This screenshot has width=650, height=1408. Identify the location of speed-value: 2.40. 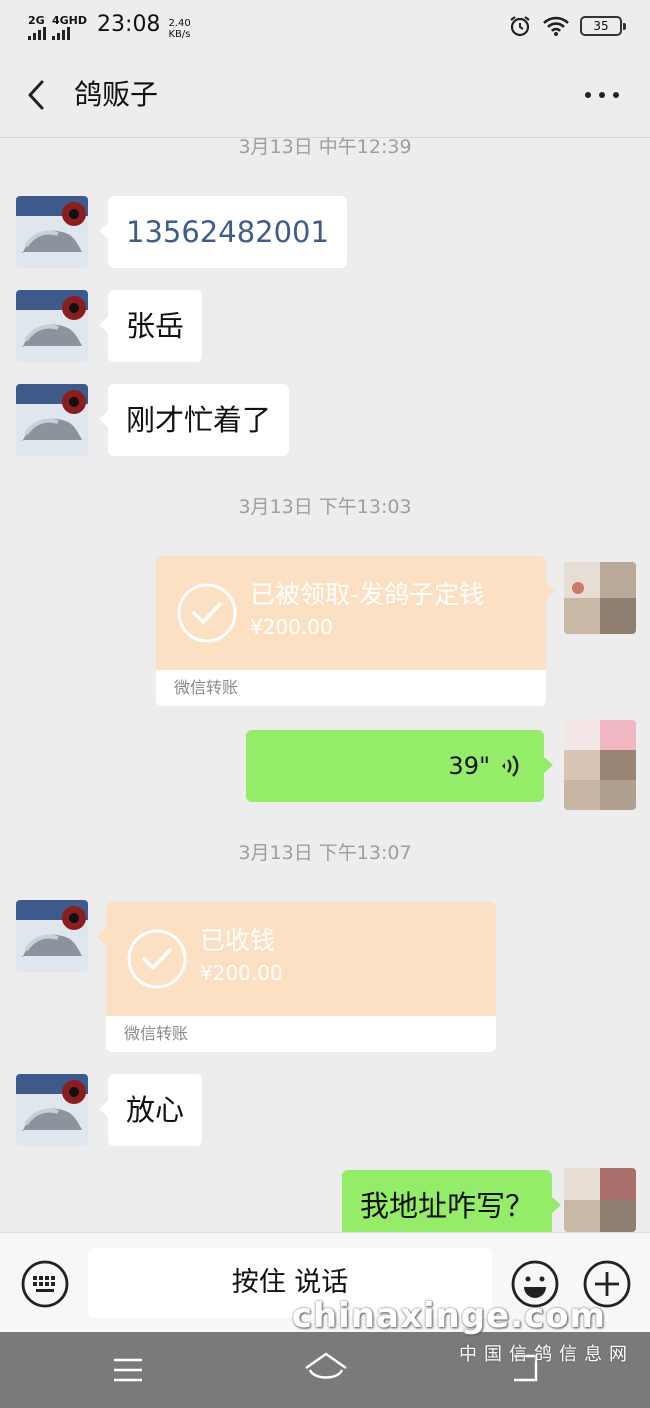
(179, 23).